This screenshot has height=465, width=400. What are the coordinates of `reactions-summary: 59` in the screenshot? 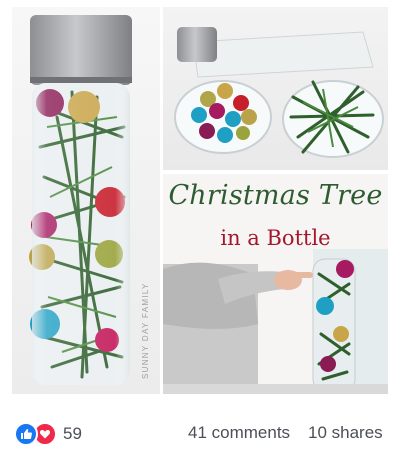 It's located at (48, 434).